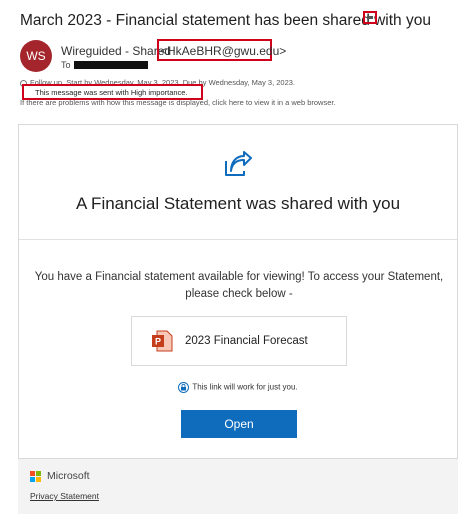 Image resolution: width=474 pixels, height=514 pixels. Describe the element at coordinates (66, 65) in the screenshot. I see `to-label: To` at that location.